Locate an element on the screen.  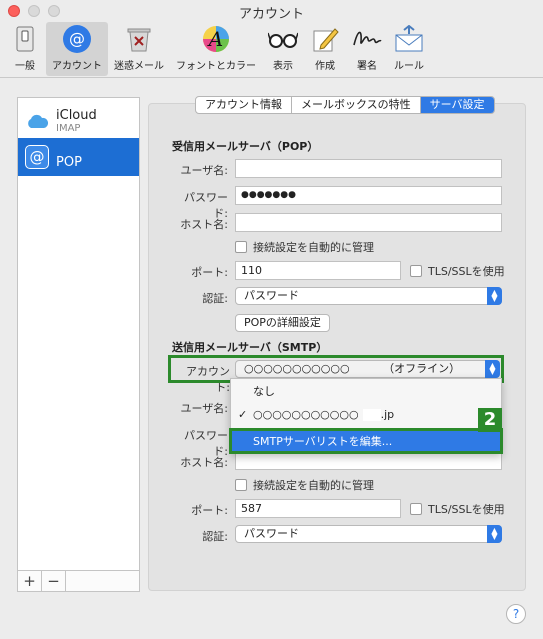
incoming-section-title: 受信用メールサーバ（POP） is located at coordinates (245, 146).